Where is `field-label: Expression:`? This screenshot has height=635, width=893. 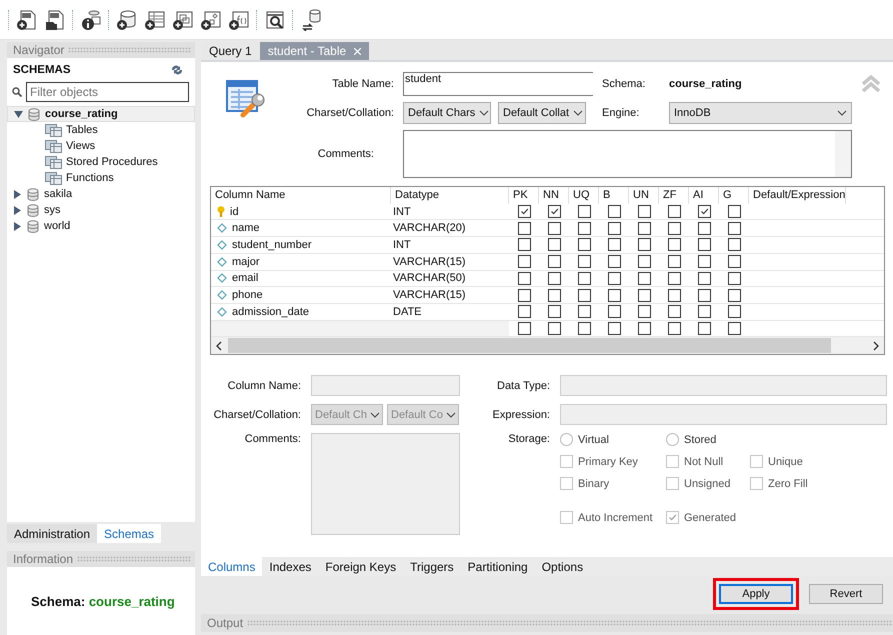
field-label: Expression: is located at coordinates (521, 414).